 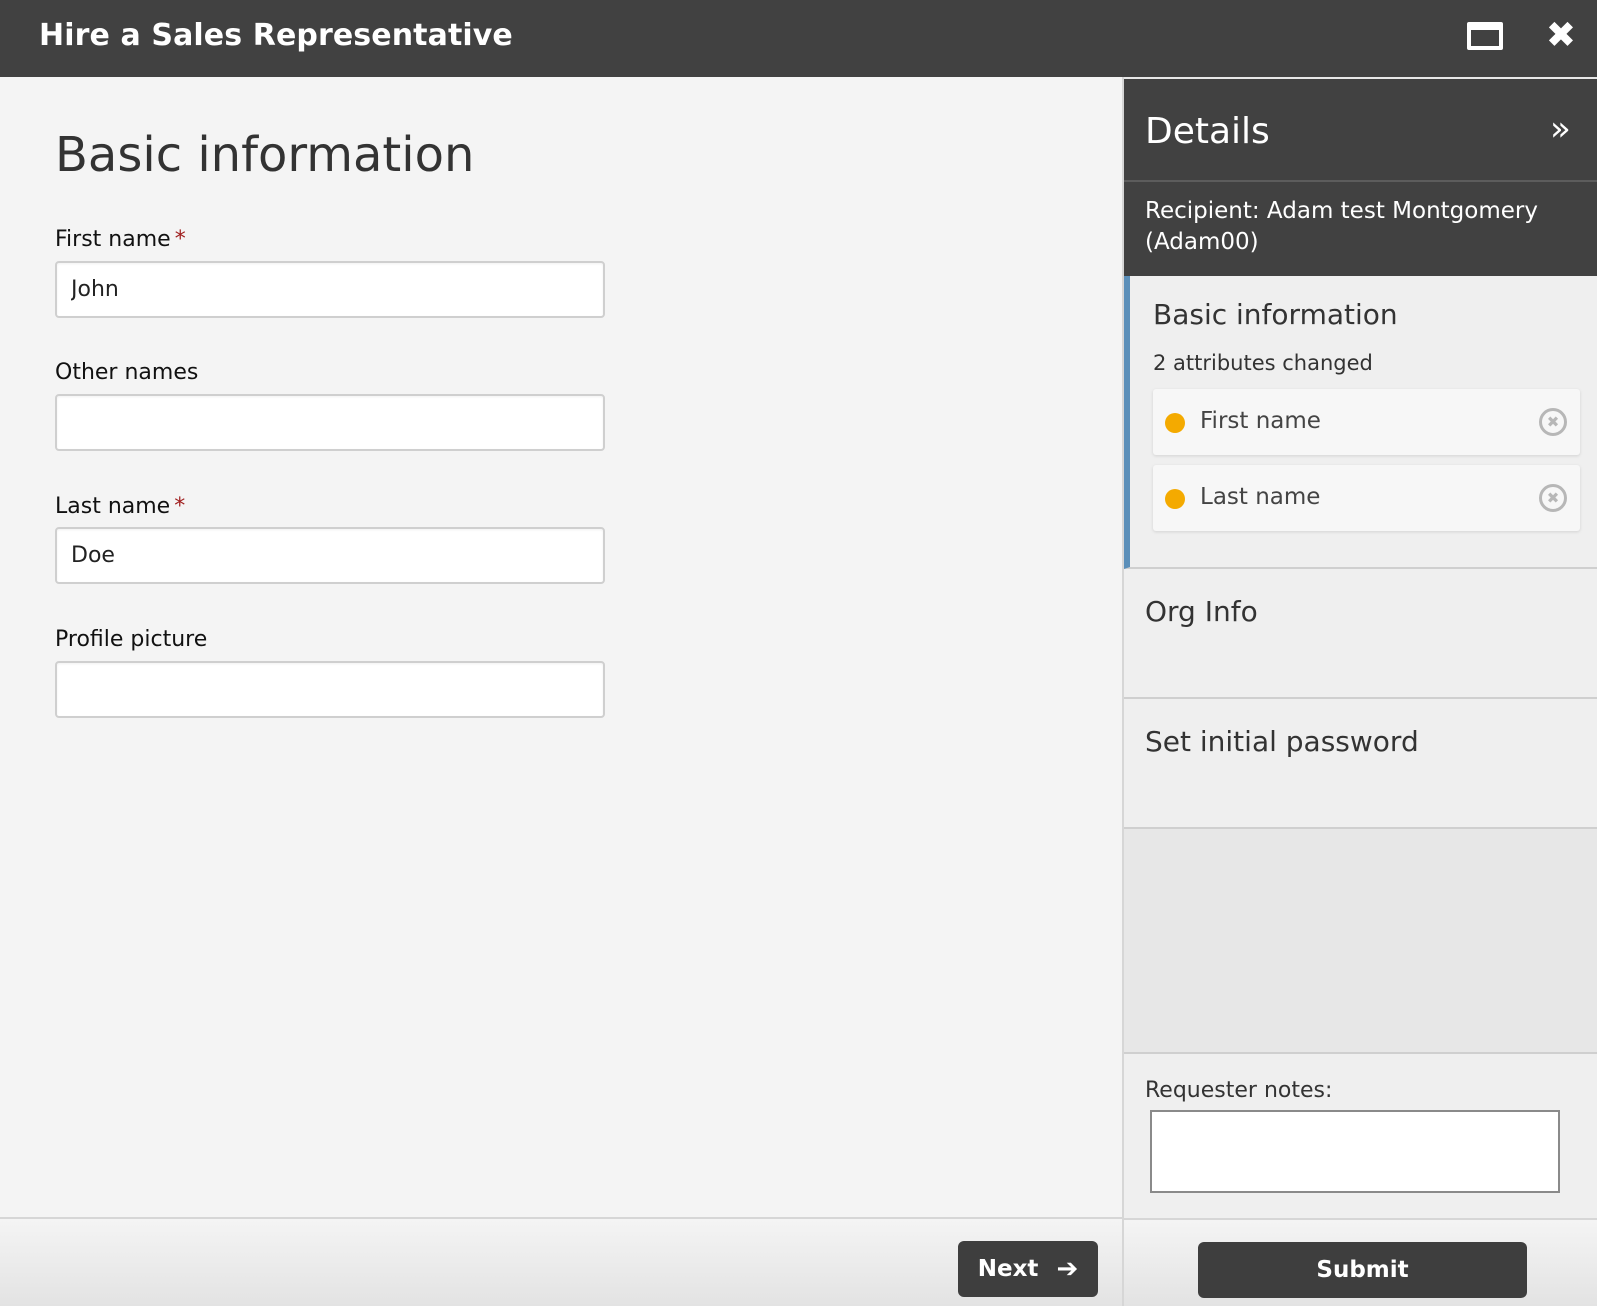 I want to click on page-title: Basic information, so click(x=265, y=155).